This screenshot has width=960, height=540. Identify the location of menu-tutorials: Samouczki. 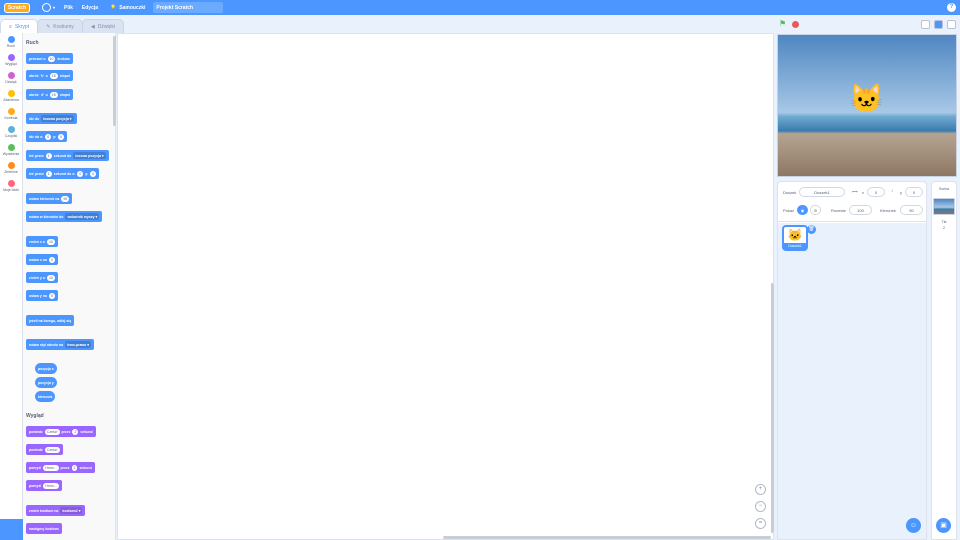
(132, 8).